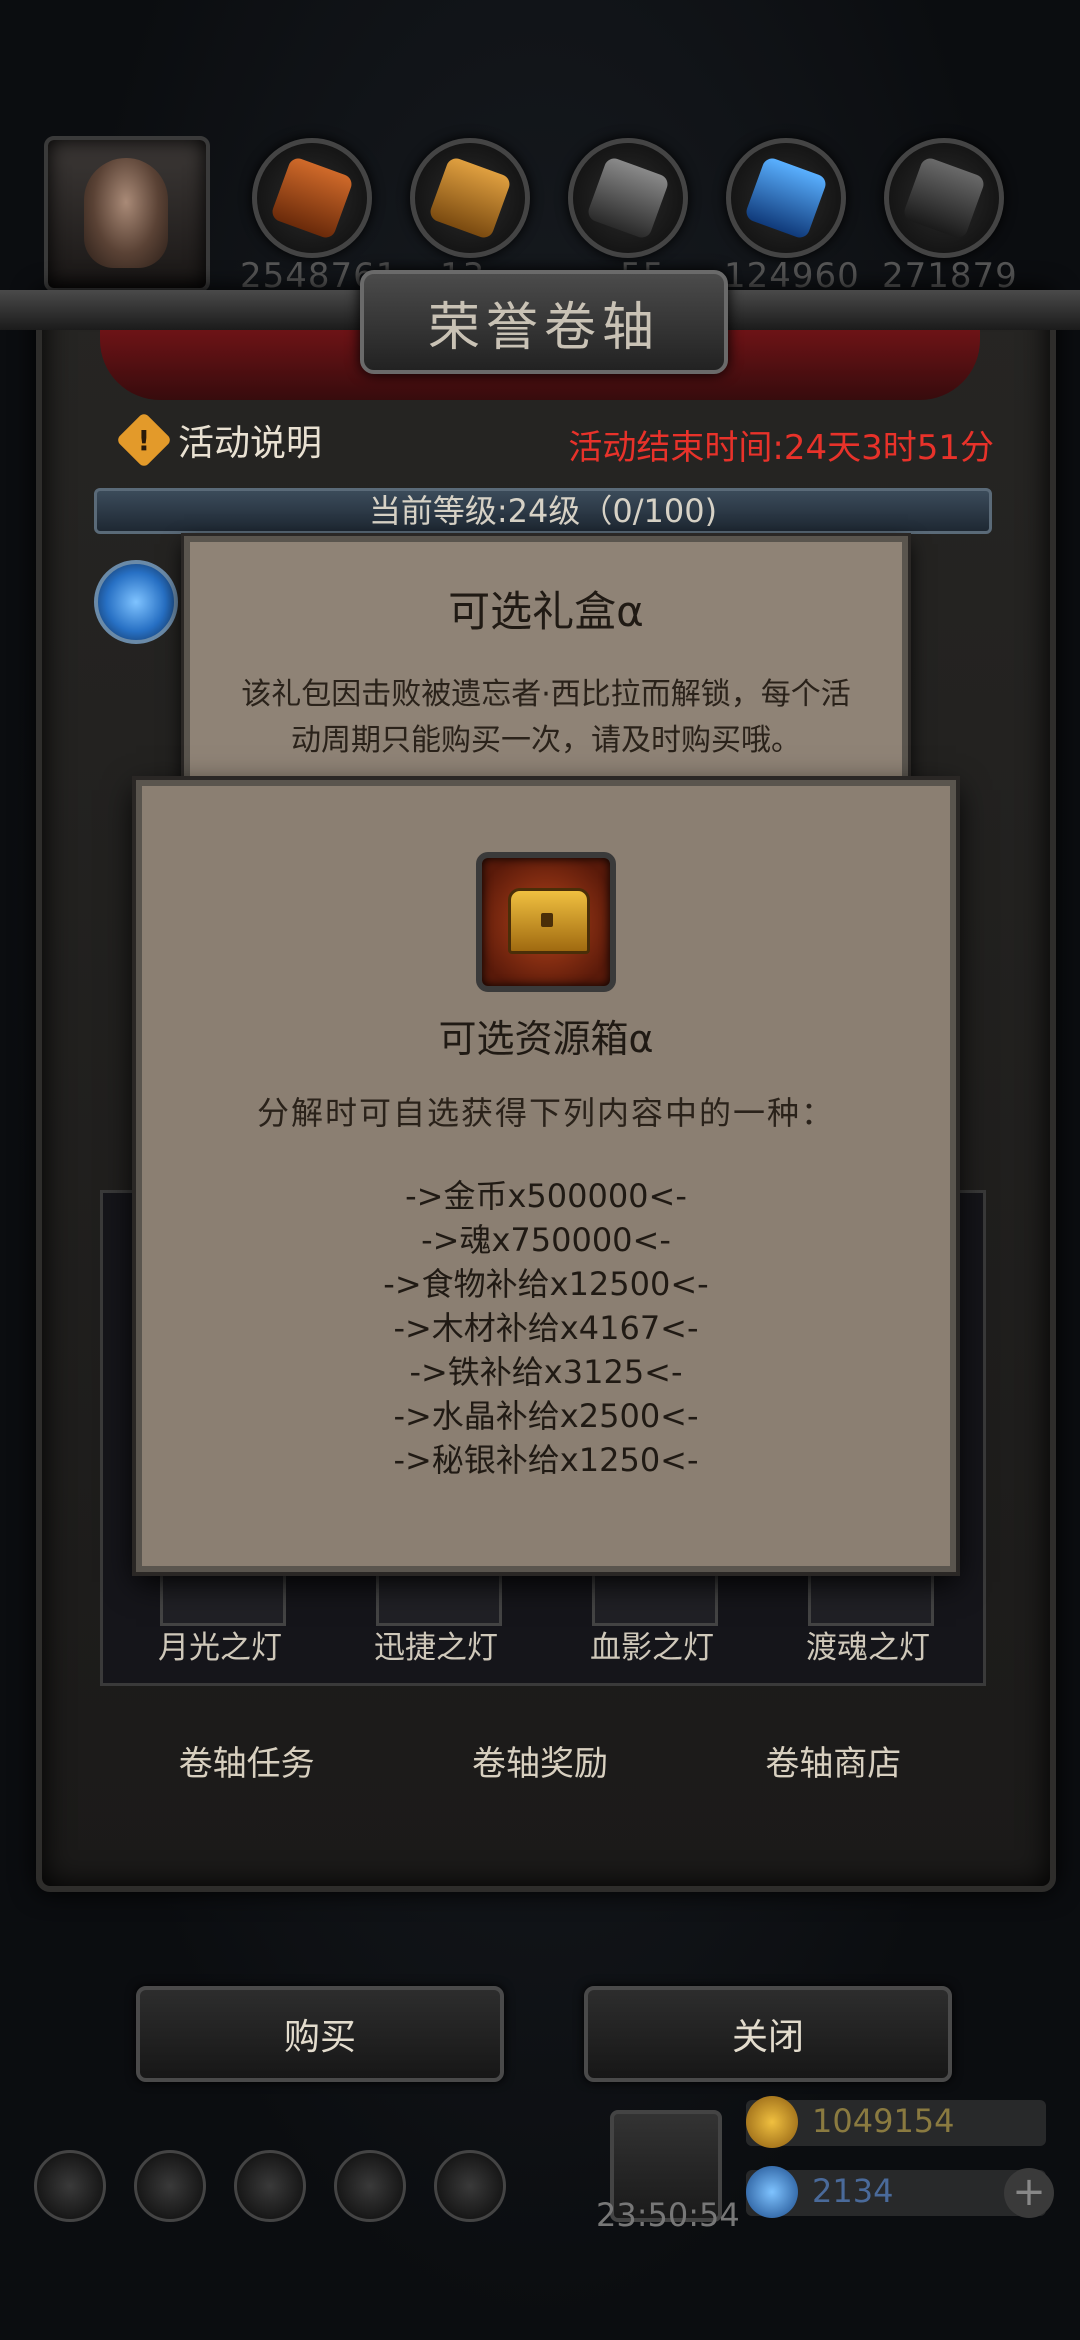 The width and height of the screenshot is (1080, 2340). Describe the element at coordinates (546, 1284) in the screenshot. I see `reward-option: ->食物补给x12500<-` at that location.